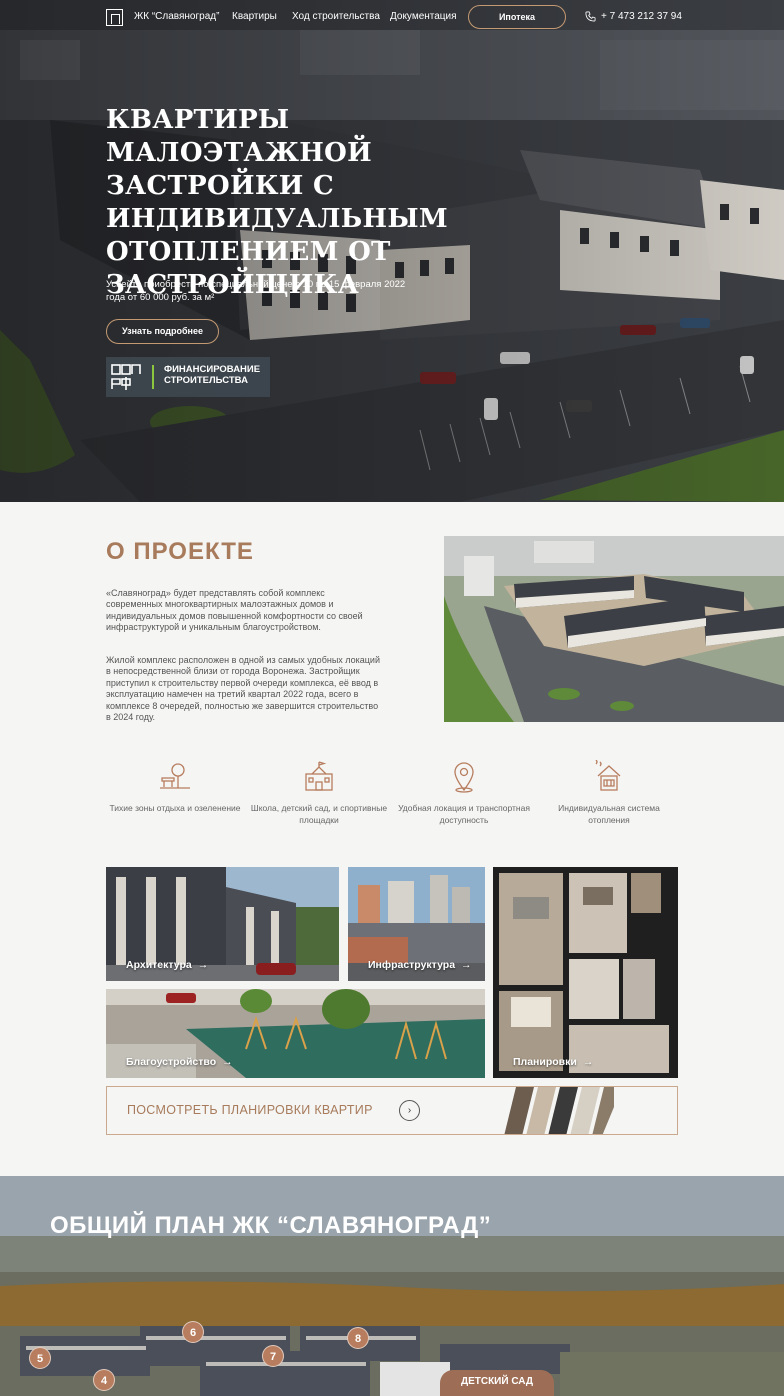 This screenshot has height=1396, width=784. Describe the element at coordinates (590, 16) in the screenshot. I see `phone-icon` at that location.